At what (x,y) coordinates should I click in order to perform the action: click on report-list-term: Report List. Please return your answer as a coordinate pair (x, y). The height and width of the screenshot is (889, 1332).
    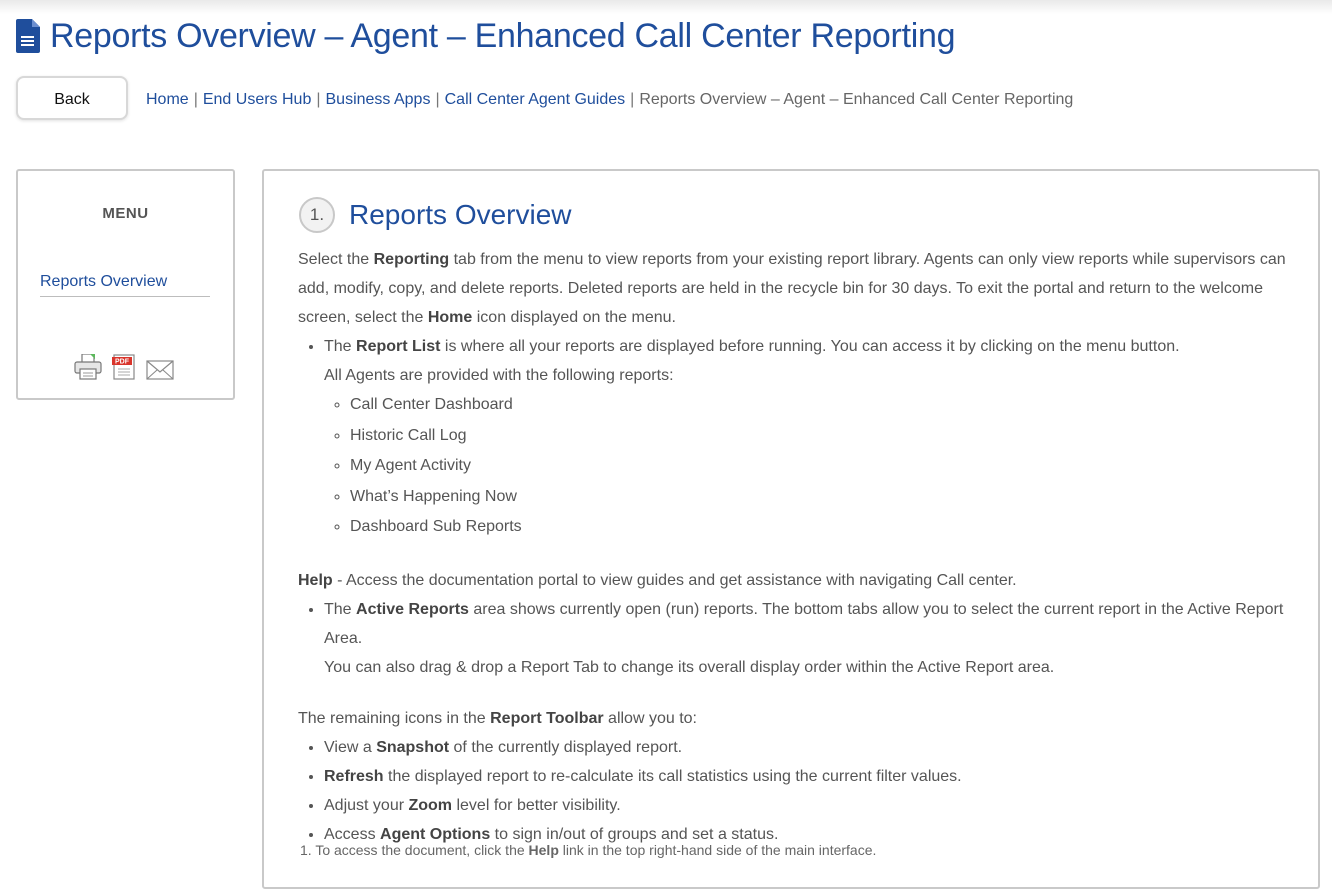
    Looking at the image, I should click on (398, 346).